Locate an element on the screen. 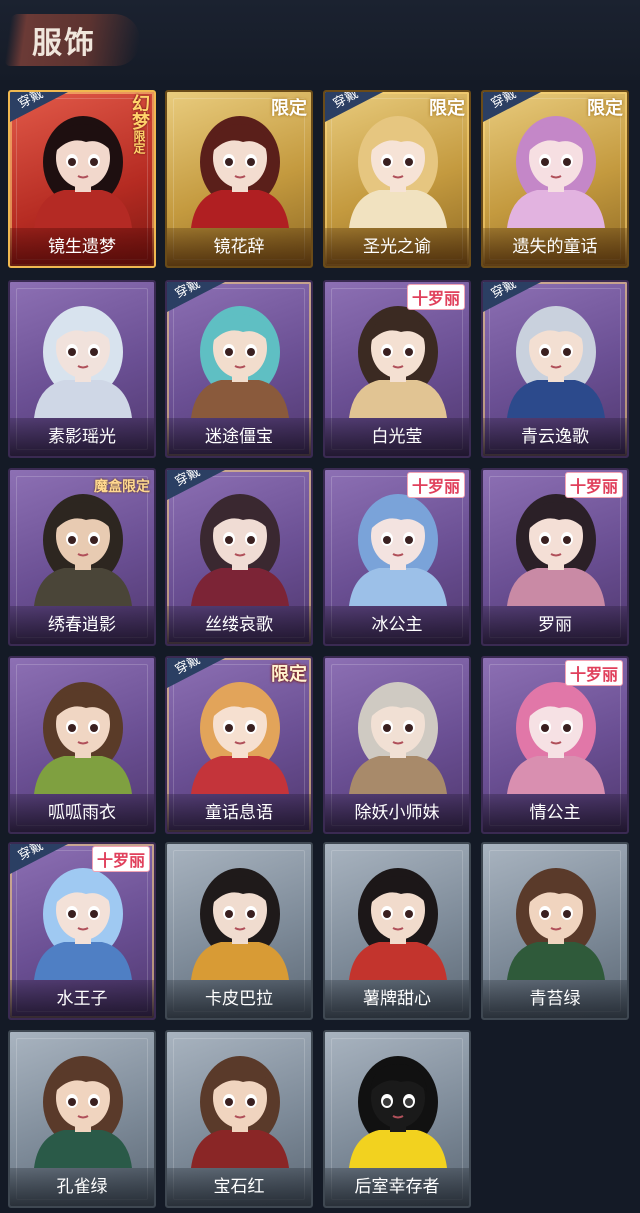  costume-card: 魔盒限定 绣春逍影 is located at coordinates (82, 557).